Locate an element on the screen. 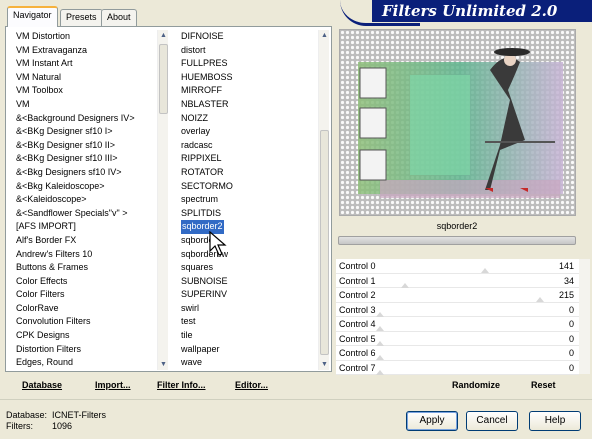 This screenshot has height=439, width=592. control-slider: Control 3 0 is located at coordinates (457, 310).